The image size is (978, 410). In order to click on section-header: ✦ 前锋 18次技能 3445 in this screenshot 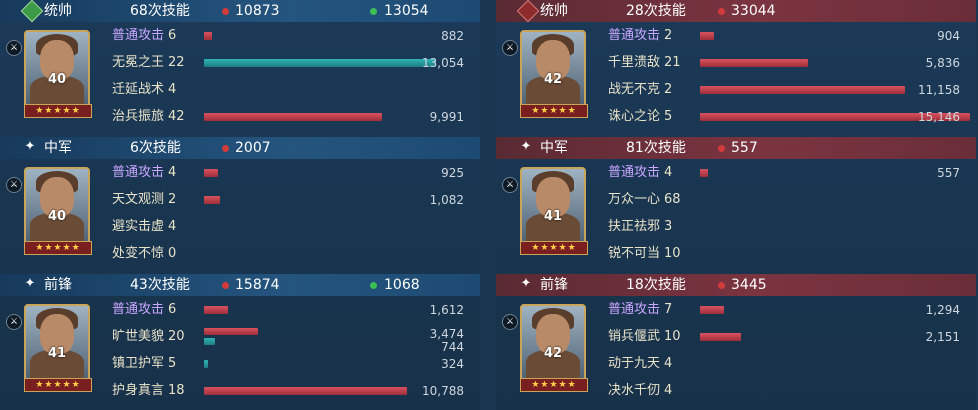, I will do `click(736, 285)`.